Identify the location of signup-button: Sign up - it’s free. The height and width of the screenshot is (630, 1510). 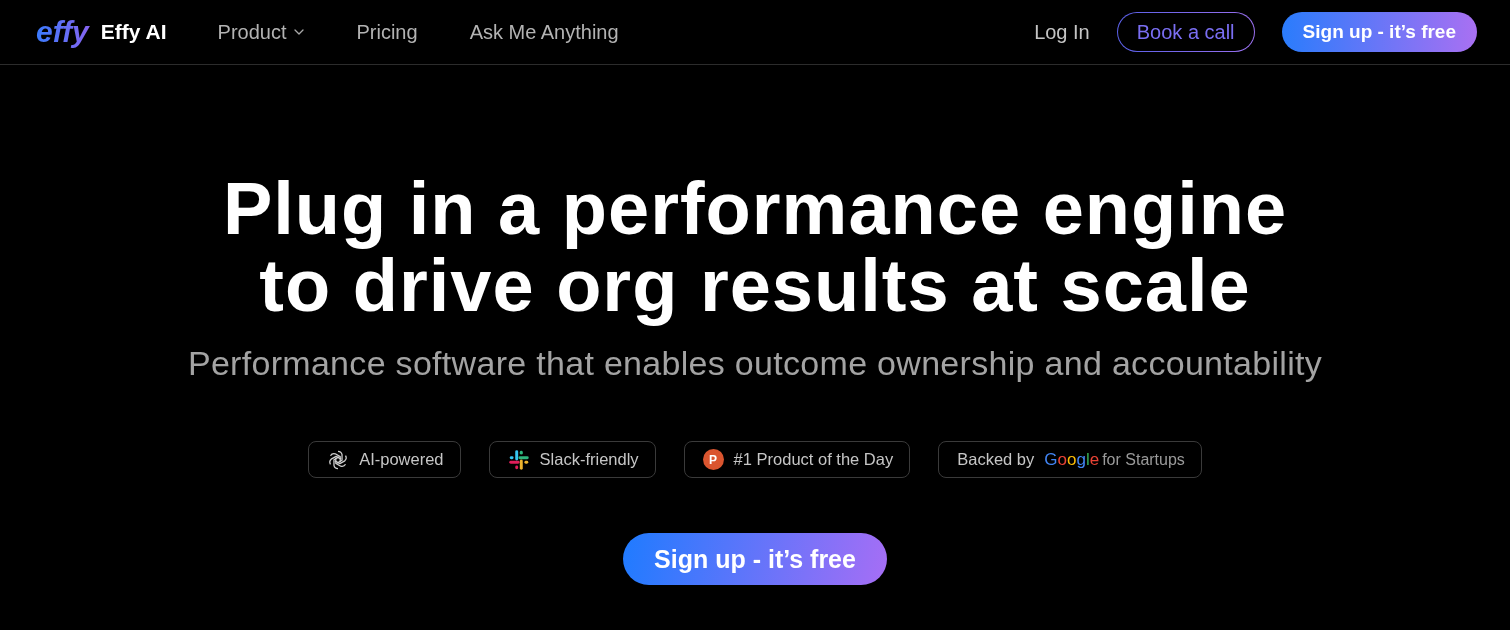
(1379, 32).